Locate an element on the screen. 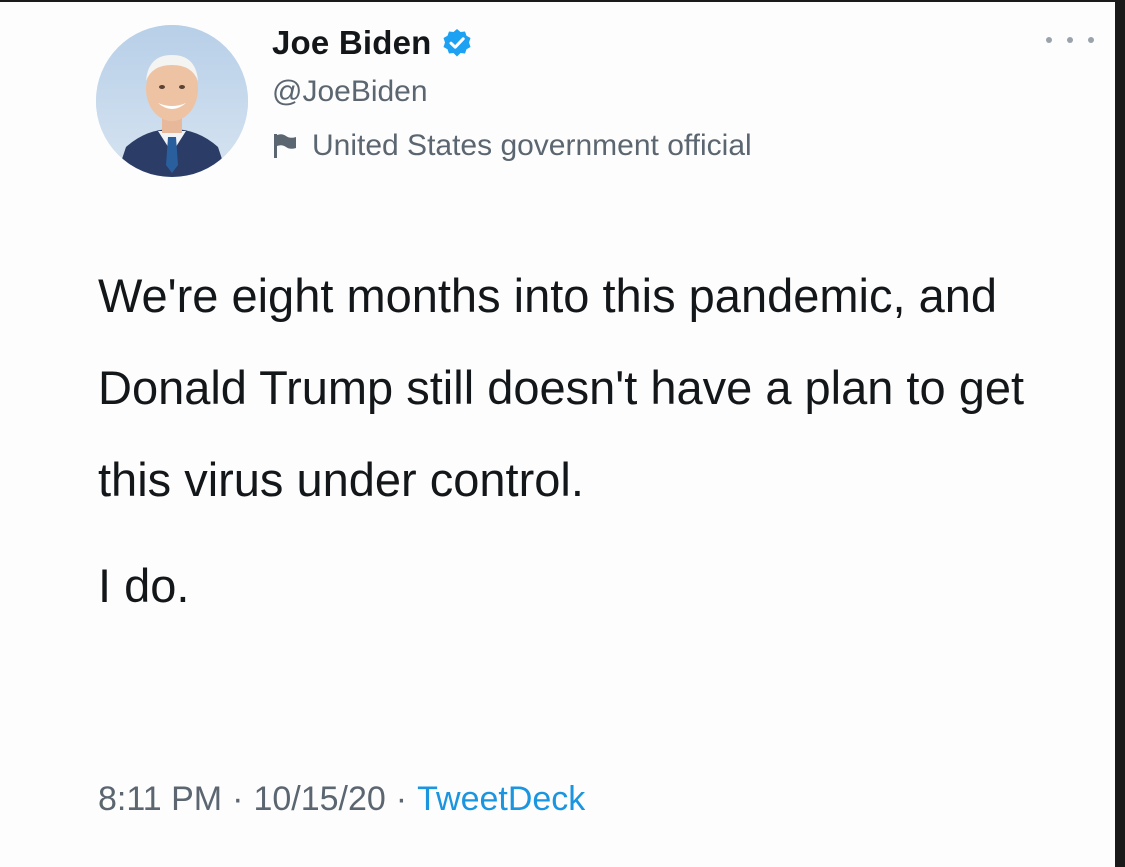 Image resolution: width=1125 pixels, height=867 pixels. avatar-portrait-image is located at coordinates (172, 101).